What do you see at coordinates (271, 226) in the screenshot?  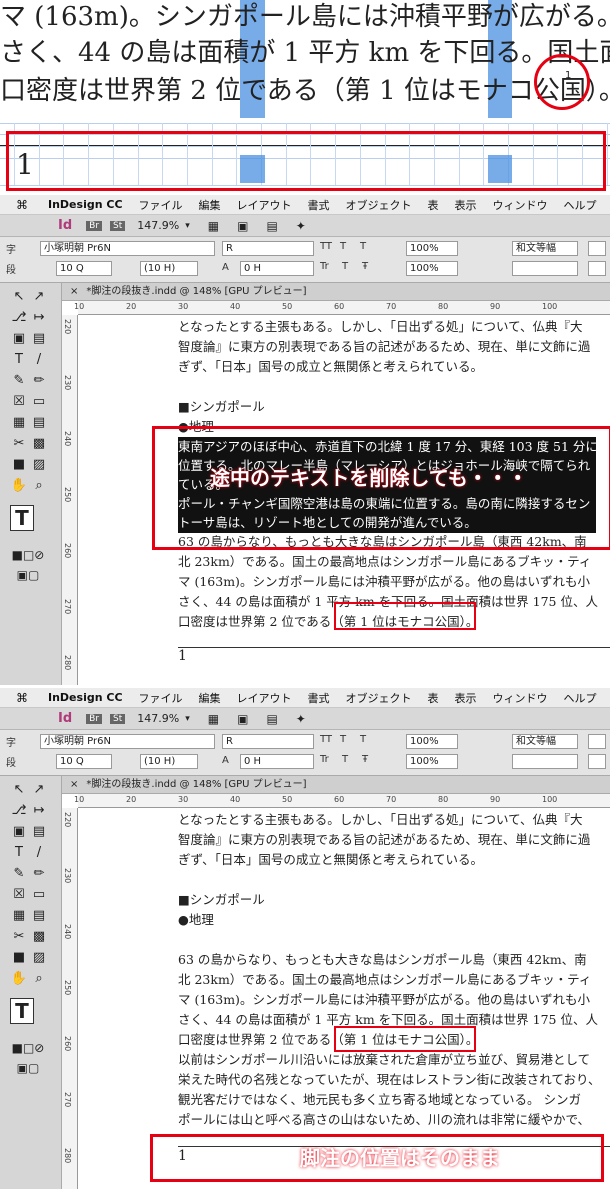 I see `arrange-documents-icon: ▤` at bounding box center [271, 226].